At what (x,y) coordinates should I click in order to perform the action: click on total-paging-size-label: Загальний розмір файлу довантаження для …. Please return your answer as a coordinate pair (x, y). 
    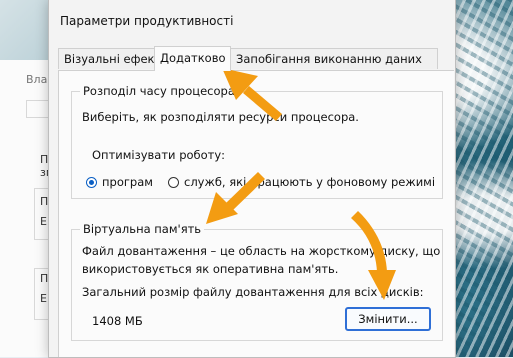
    Looking at the image, I should click on (253, 292).